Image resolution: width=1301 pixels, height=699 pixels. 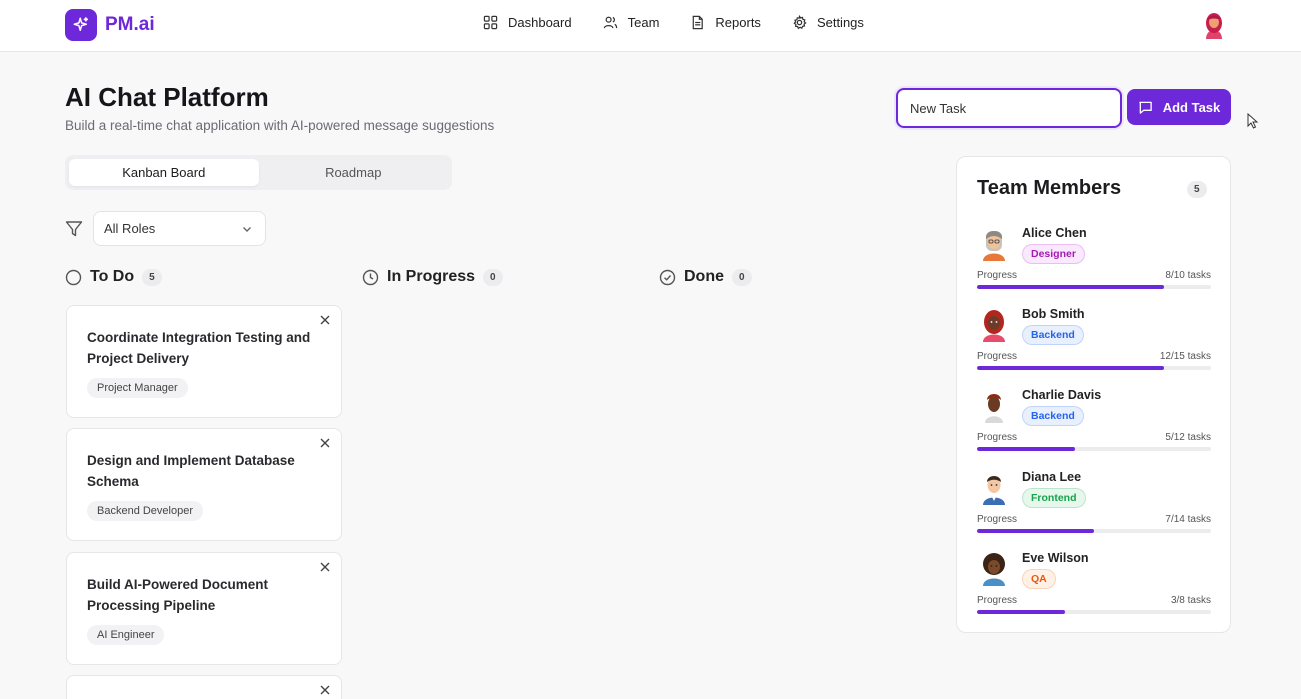 I want to click on team-member: Eve Wilson QA Progress 3/8 tasks, so click(x=1094, y=586).